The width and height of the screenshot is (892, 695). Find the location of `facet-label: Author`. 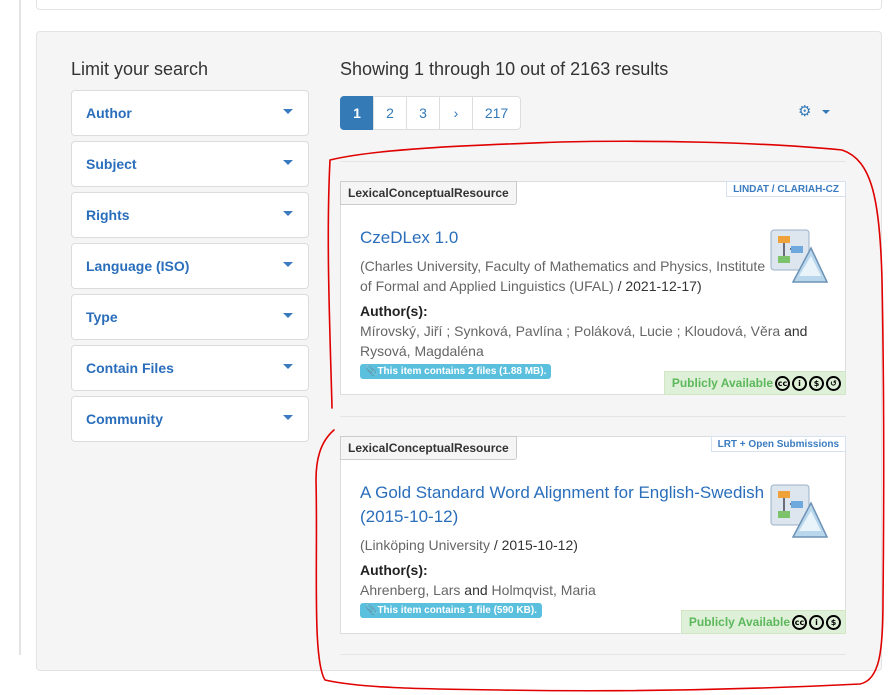

facet-label: Author is located at coordinates (109, 113).